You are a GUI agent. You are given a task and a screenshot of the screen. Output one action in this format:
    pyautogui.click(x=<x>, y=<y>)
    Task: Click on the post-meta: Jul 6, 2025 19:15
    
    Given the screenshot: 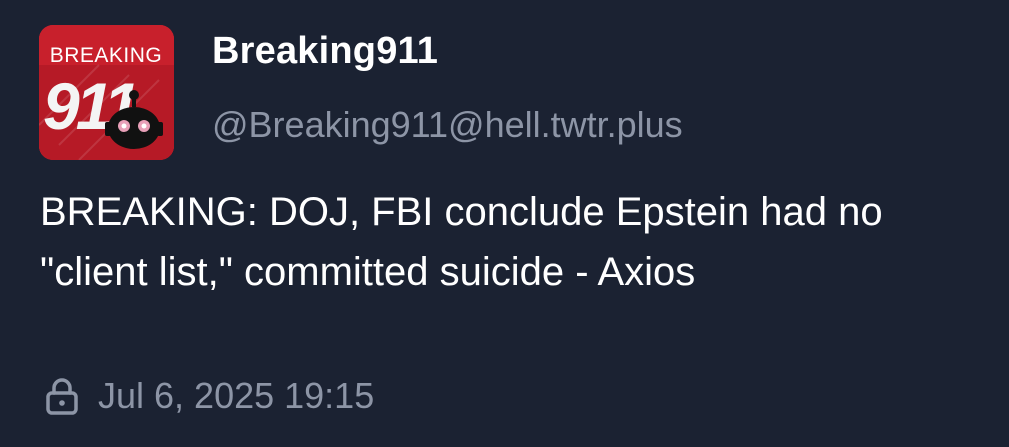 What is the action you would take?
    pyautogui.click(x=207, y=396)
    